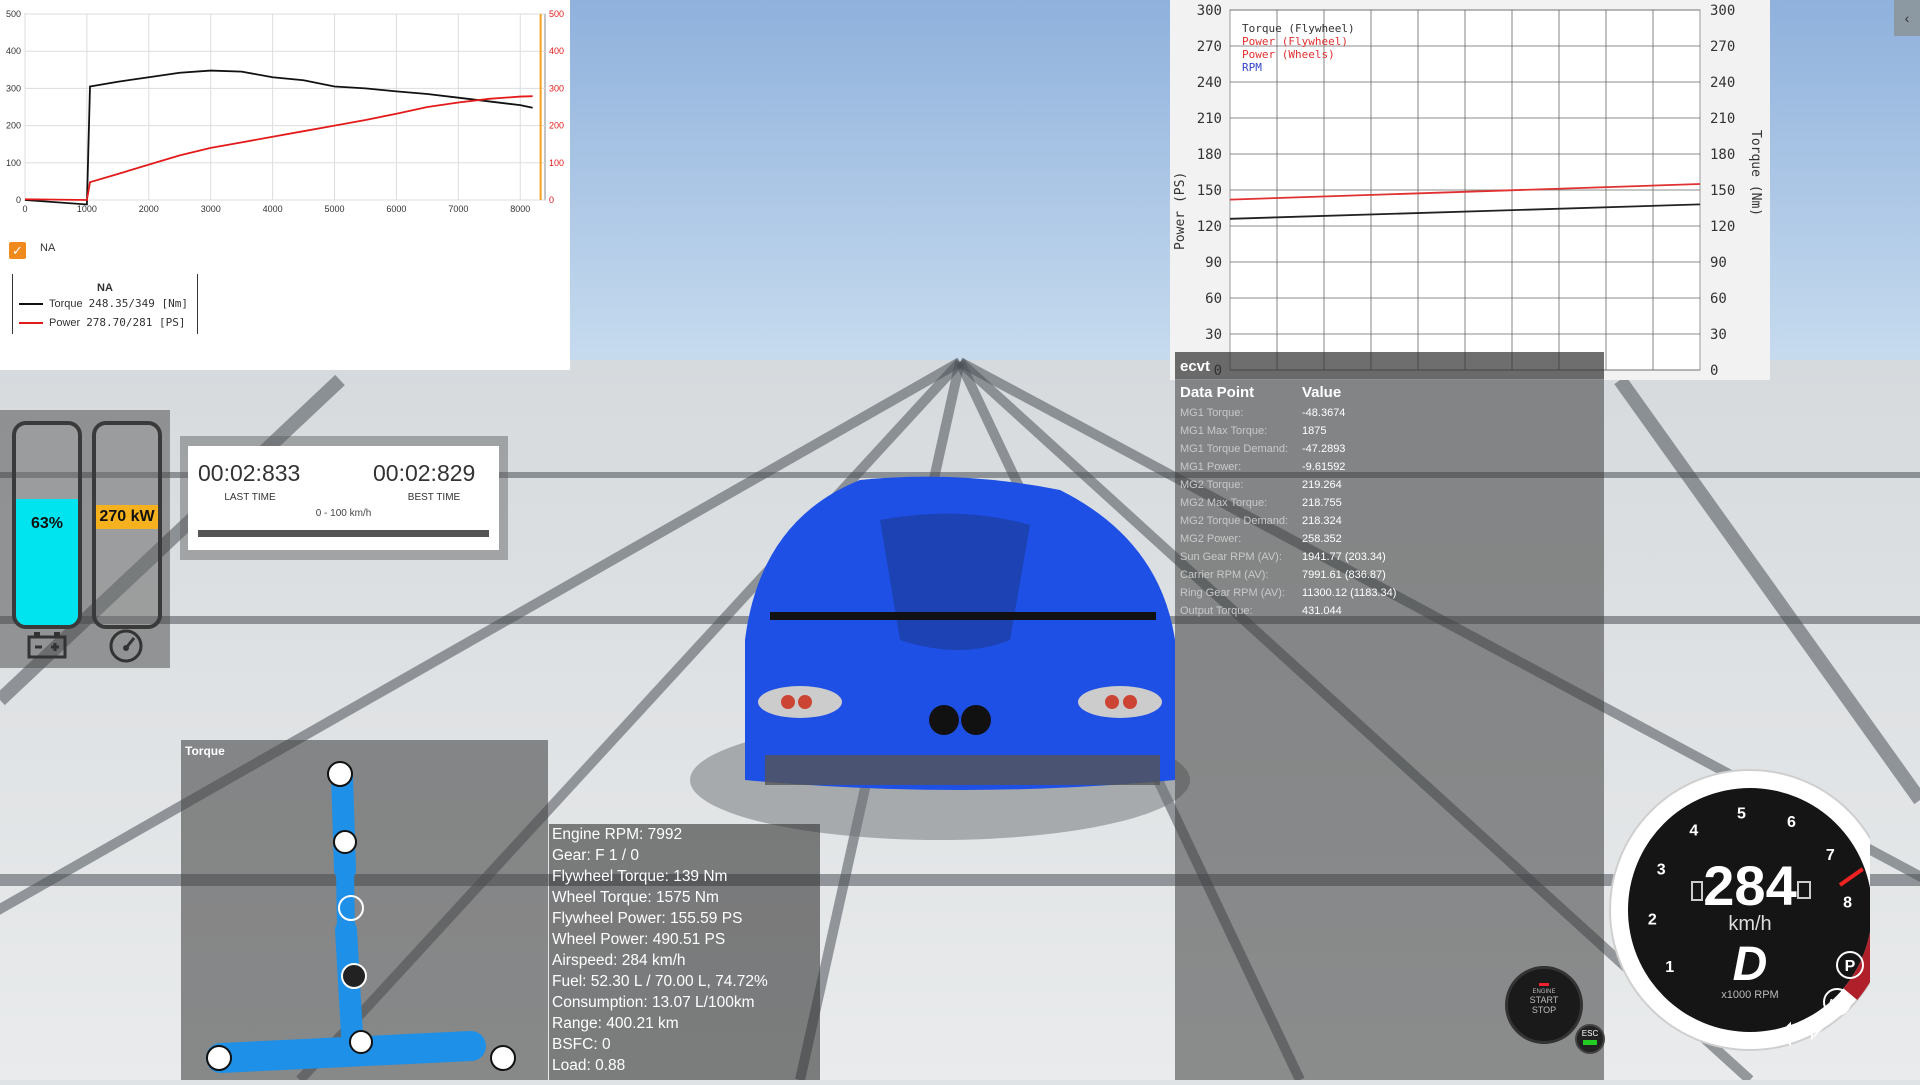  I want to click on ecvt-row: Ring Gear RPM (AV): 11300.12 (1183.34), so click(1288, 593).